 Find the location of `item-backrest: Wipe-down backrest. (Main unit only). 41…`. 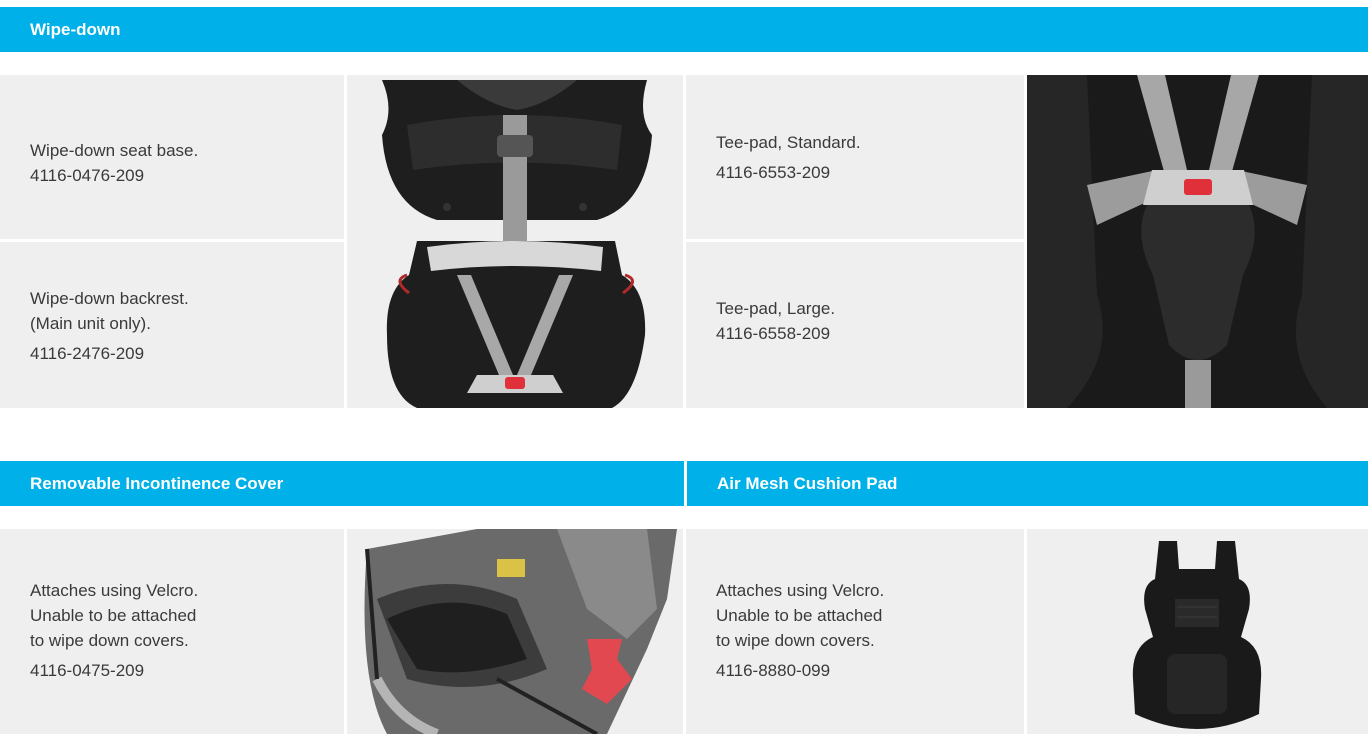

item-backrest: Wipe-down backrest. (Main unit only). 41… is located at coordinates (172, 325).